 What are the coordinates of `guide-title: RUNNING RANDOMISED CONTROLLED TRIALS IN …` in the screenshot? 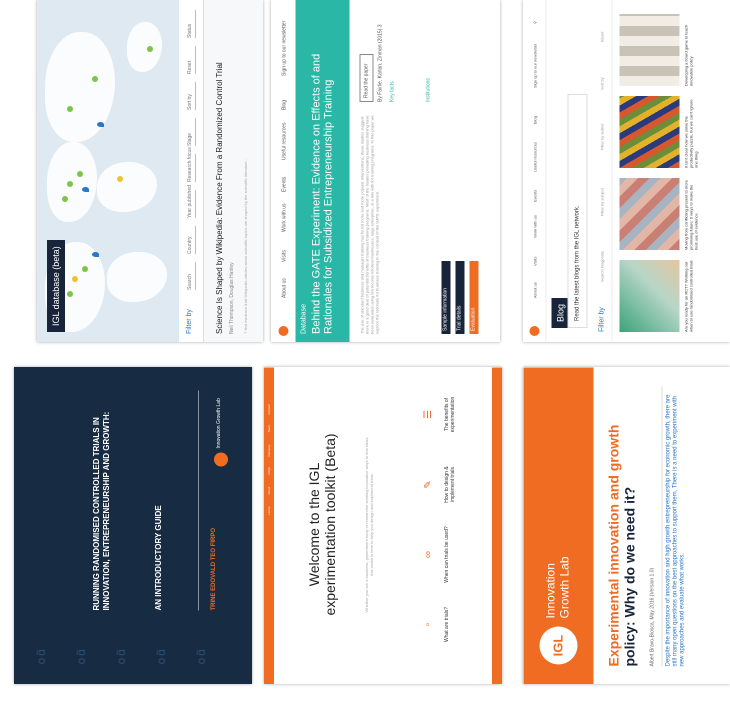 It's located at (101, 510).